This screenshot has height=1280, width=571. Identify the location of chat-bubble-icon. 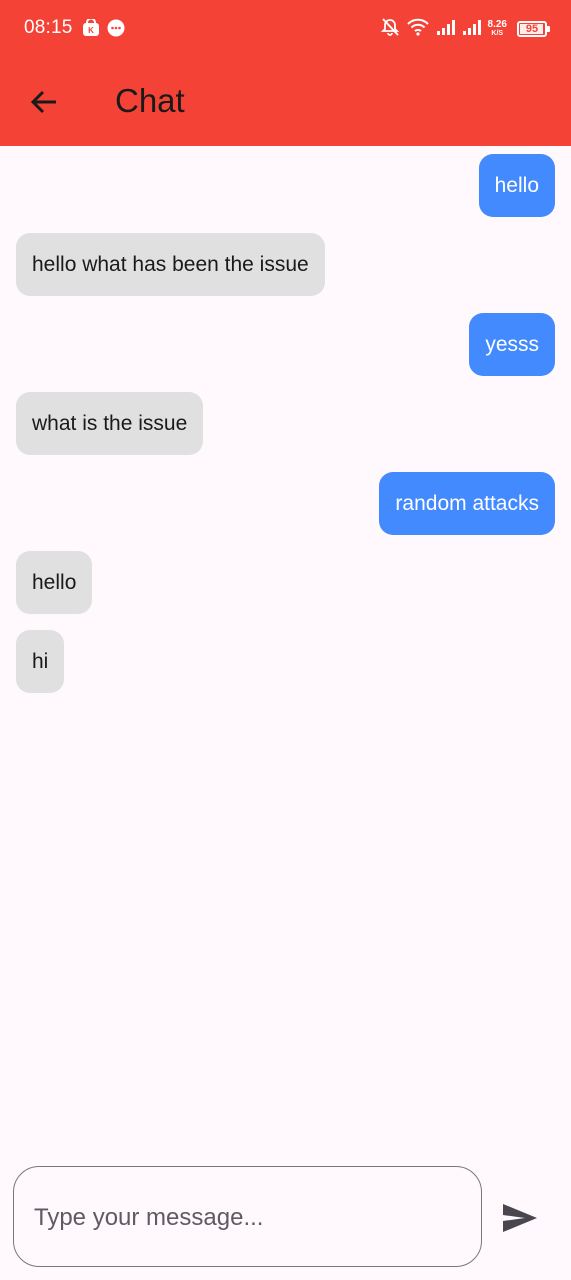
(116, 28).